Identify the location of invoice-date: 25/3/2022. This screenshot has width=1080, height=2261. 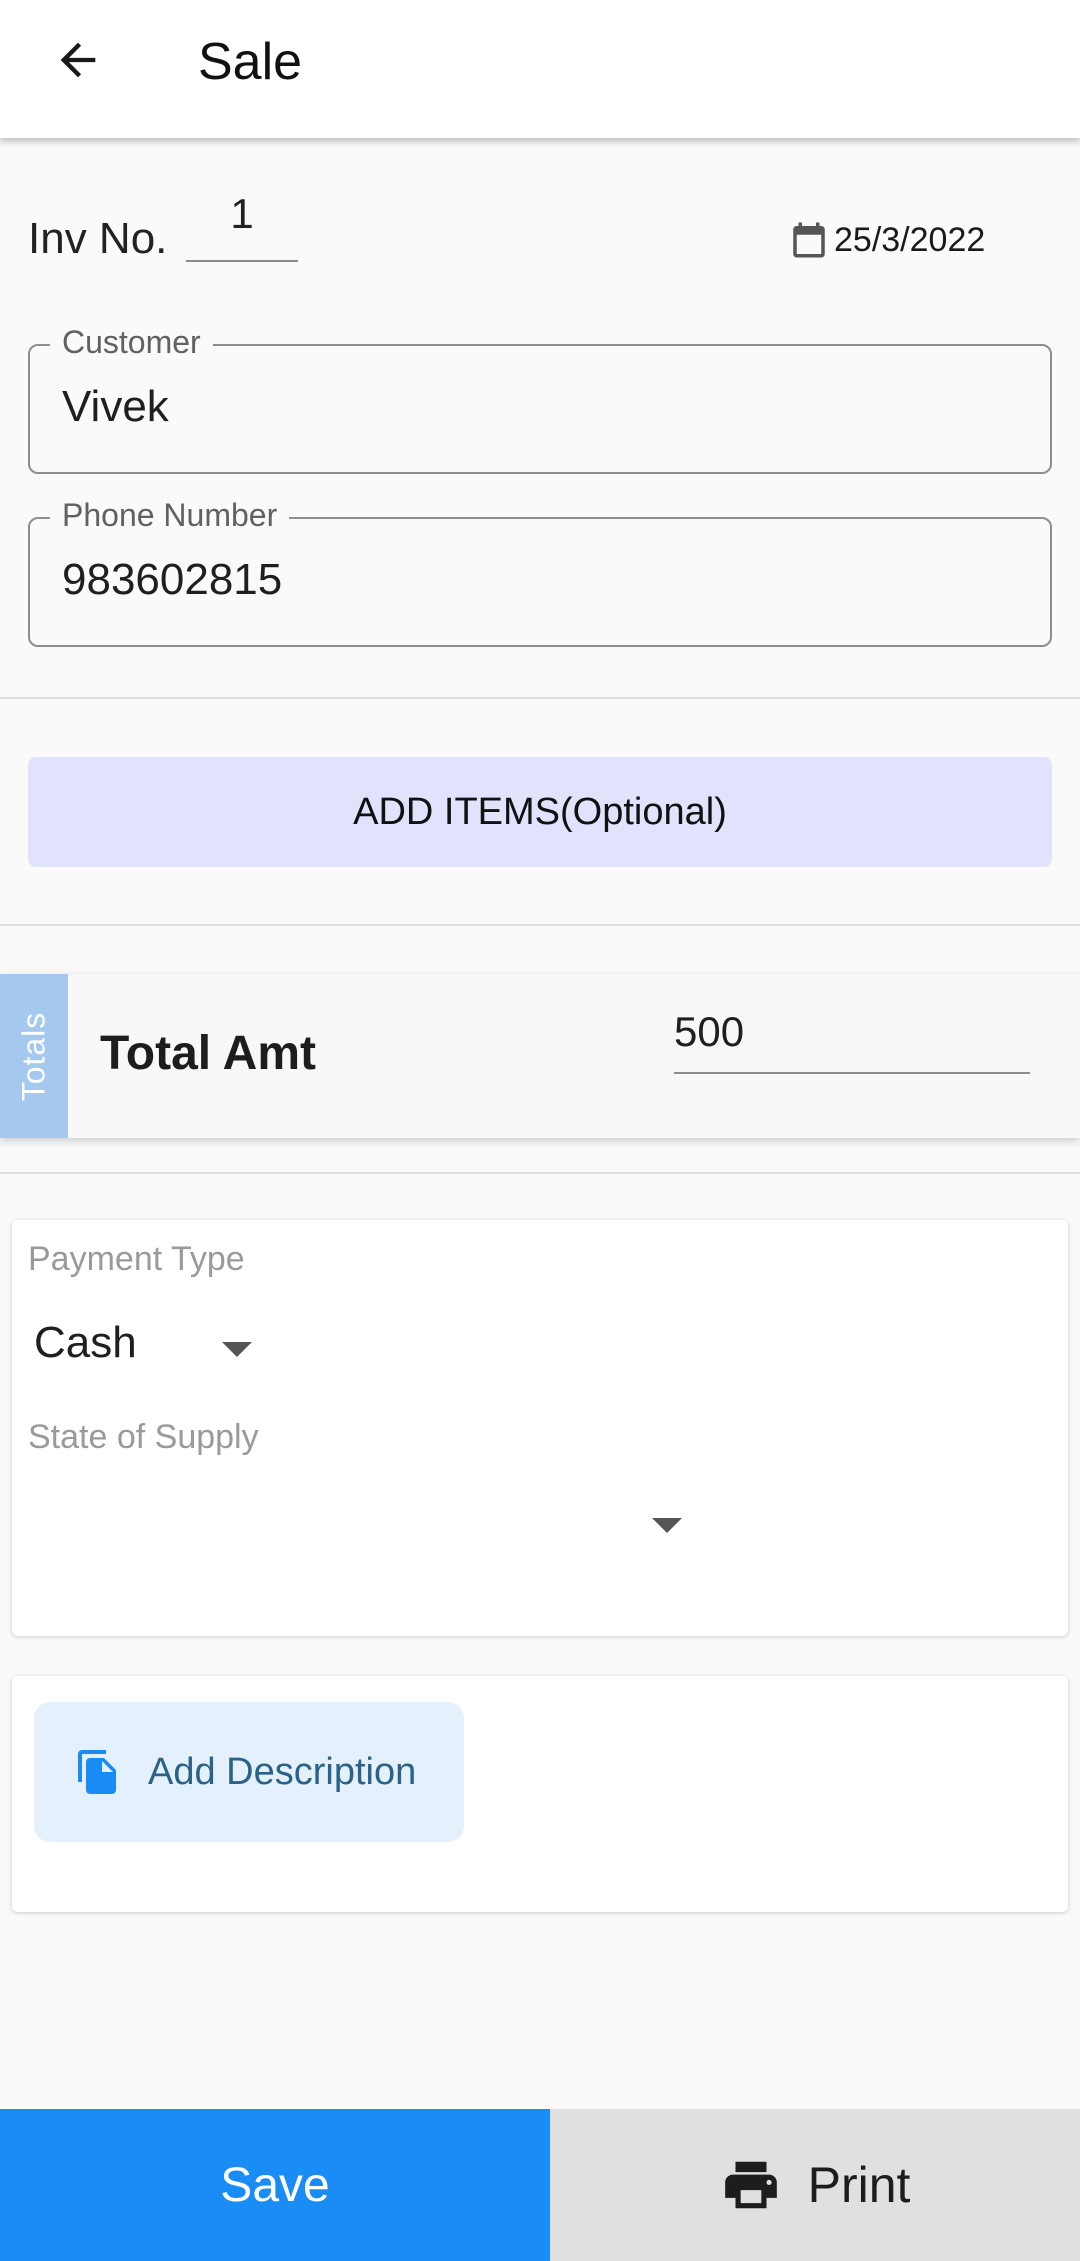
(910, 239).